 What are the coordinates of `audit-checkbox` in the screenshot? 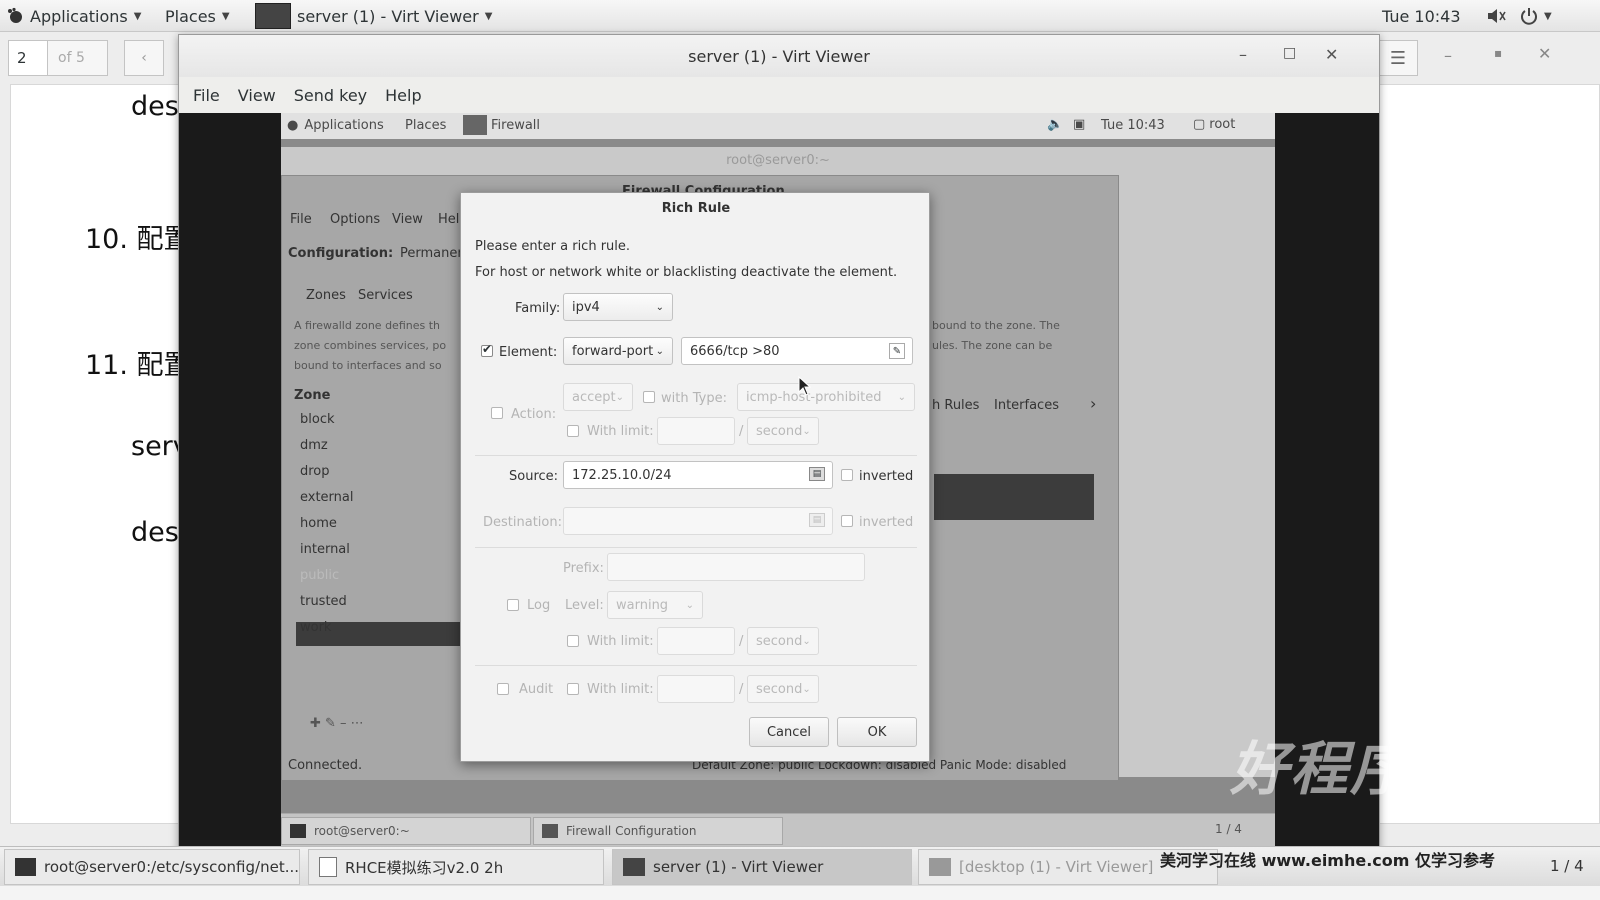 It's located at (503, 689).